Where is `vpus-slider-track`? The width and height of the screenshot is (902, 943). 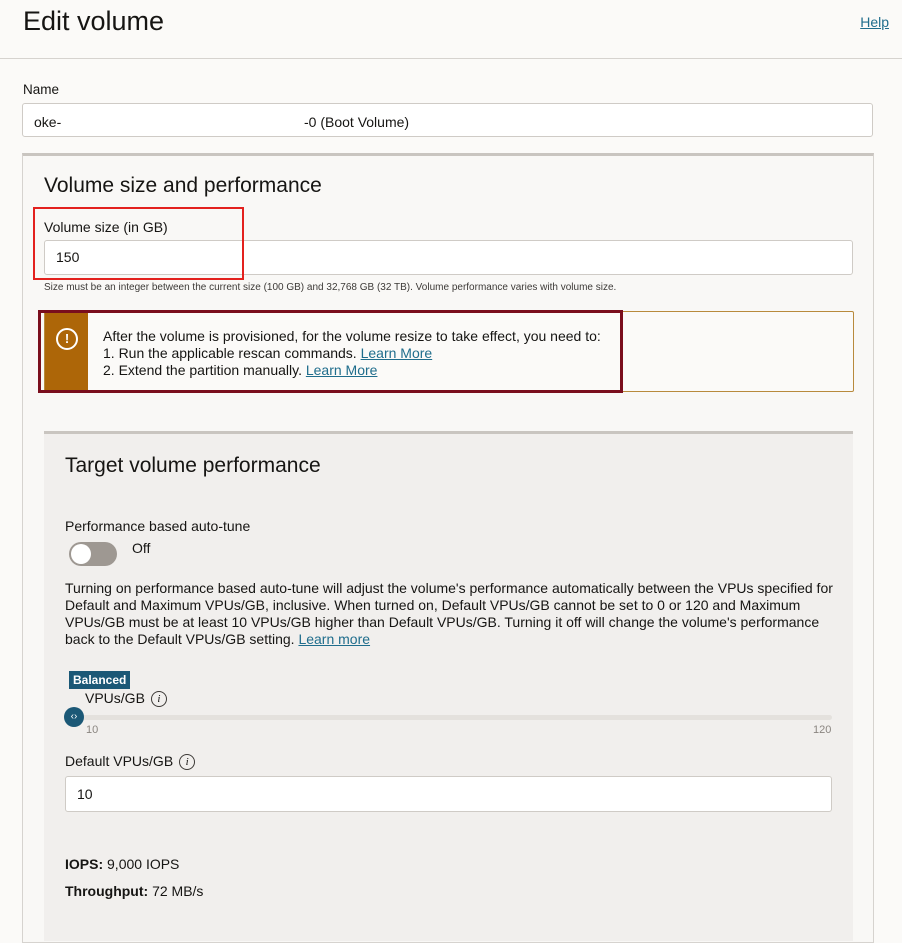
vpus-slider-track is located at coordinates (453, 717).